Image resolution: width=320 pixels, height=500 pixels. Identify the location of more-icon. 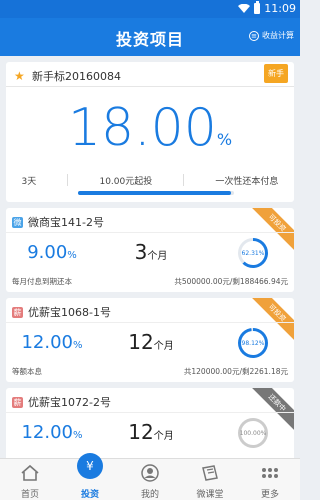
(270, 473).